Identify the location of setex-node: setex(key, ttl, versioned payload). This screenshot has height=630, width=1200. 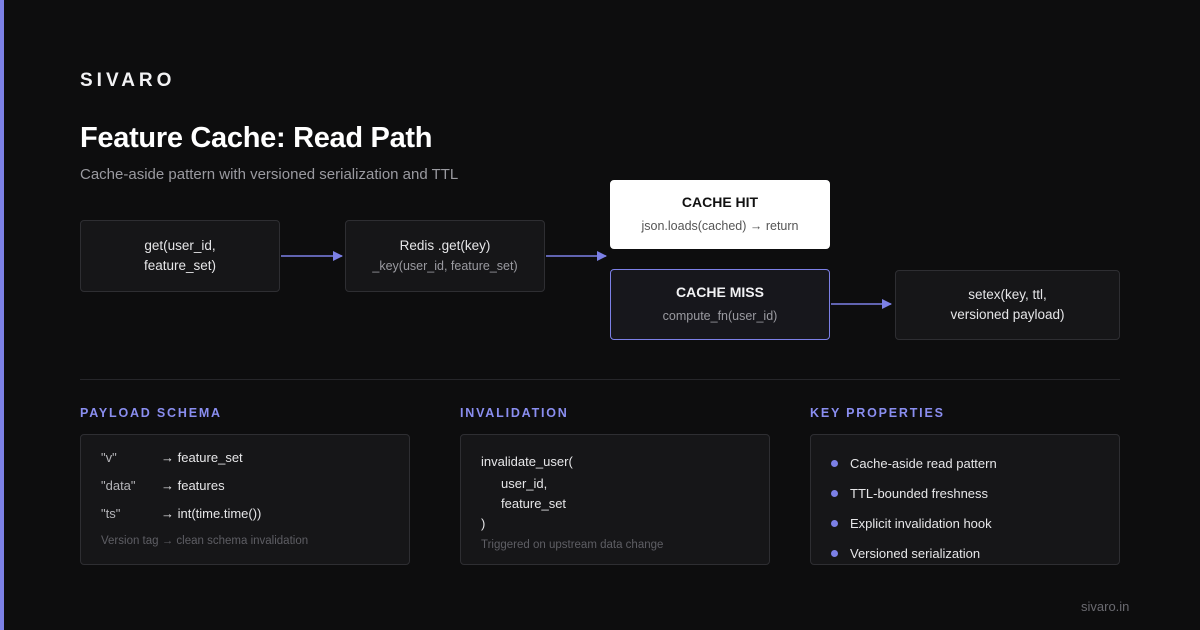
(1007, 305).